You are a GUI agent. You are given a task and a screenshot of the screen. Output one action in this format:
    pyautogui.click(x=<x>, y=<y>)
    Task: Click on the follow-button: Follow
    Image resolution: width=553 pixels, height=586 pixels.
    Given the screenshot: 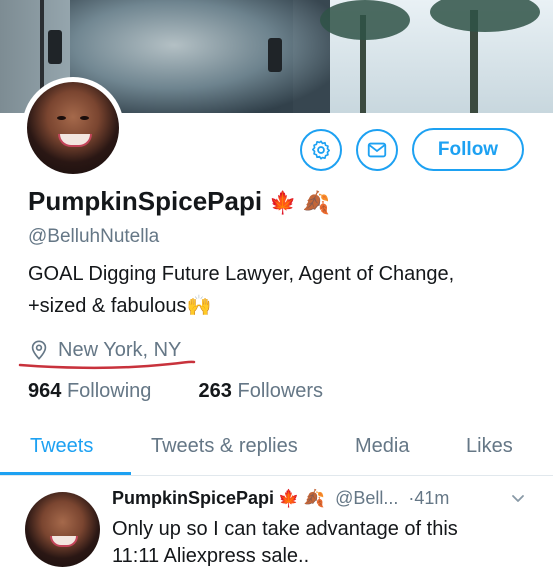 What is the action you would take?
    pyautogui.click(x=468, y=149)
    